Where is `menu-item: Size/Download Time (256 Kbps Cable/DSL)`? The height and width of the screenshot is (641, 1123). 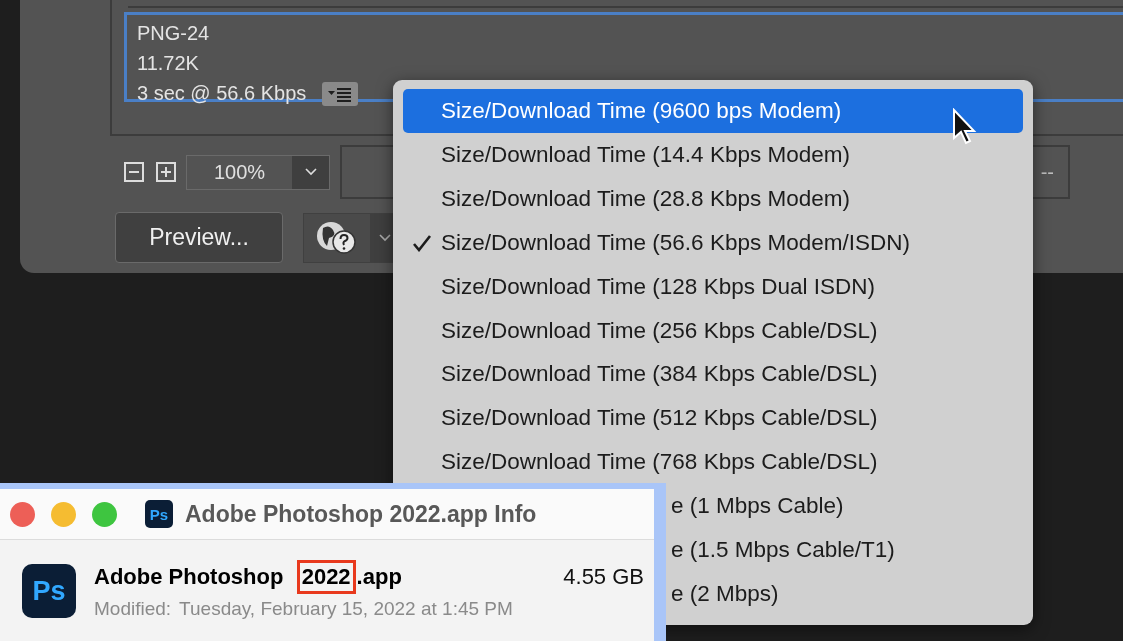 menu-item: Size/Download Time (256 Kbps Cable/DSL) is located at coordinates (713, 330).